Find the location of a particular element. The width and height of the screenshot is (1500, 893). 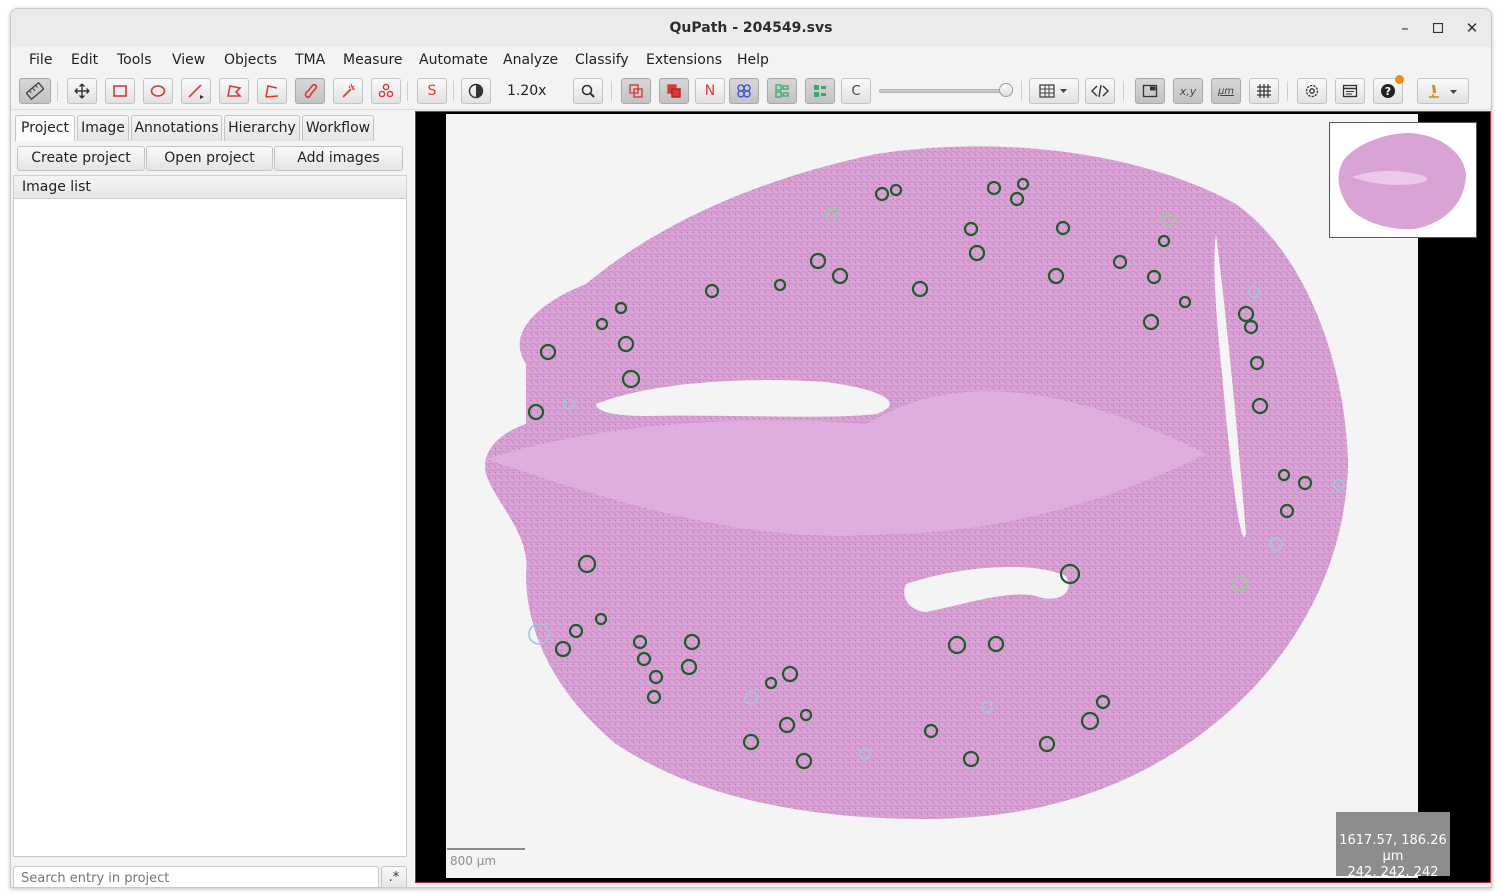

line-icon is located at coordinates (196, 91).